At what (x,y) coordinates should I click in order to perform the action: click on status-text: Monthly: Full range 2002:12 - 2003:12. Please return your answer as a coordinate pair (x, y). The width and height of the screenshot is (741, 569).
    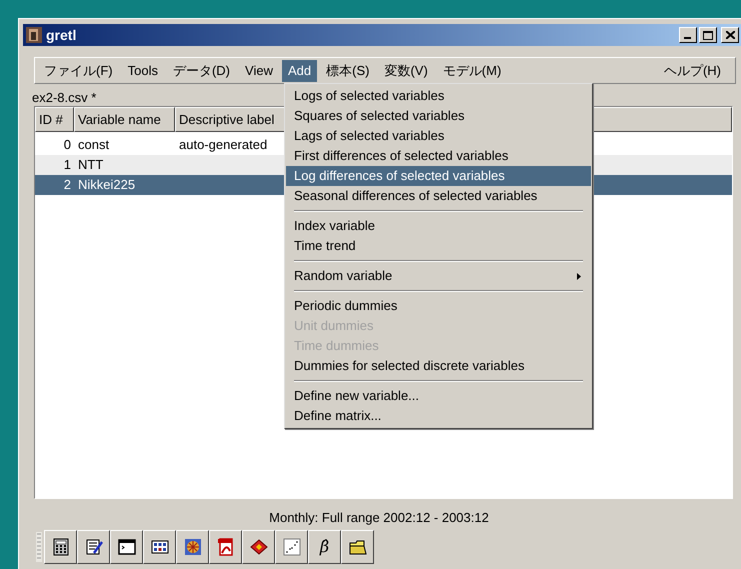
    Looking at the image, I should click on (379, 518).